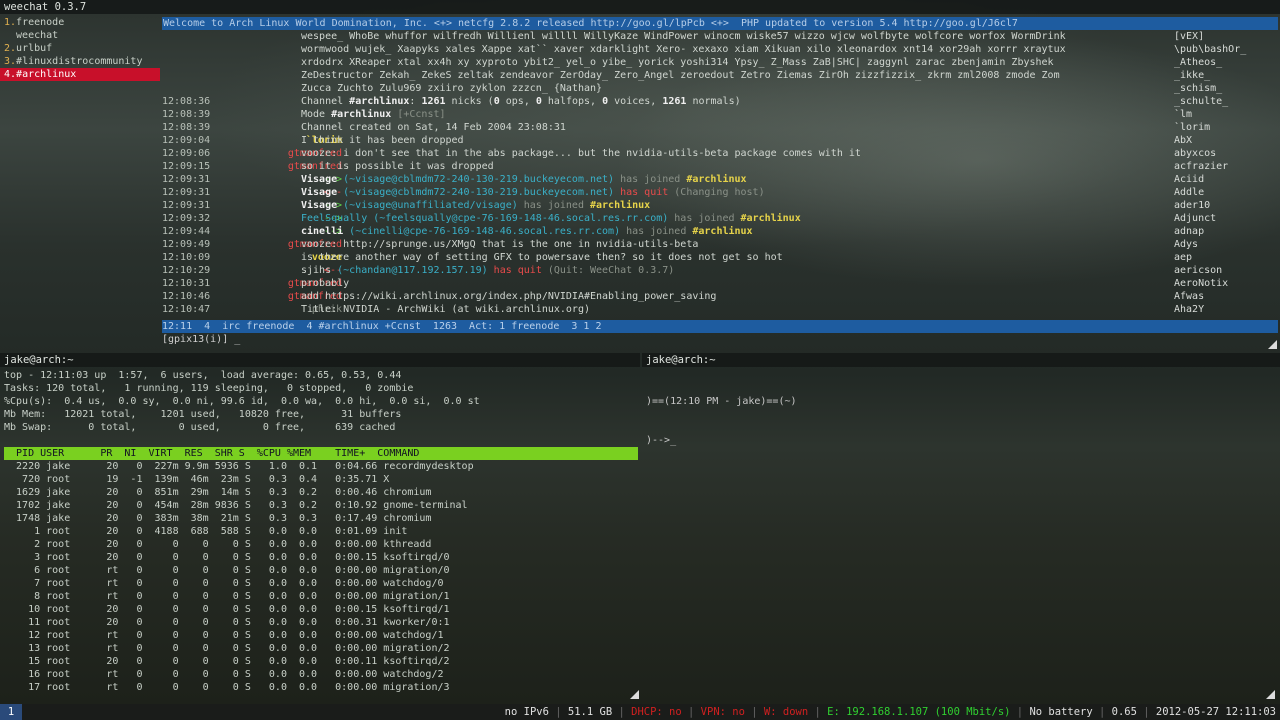  Describe the element at coordinates (1223, 49) in the screenshot. I see `nick-list-item: \pub\bashOr_` at that location.